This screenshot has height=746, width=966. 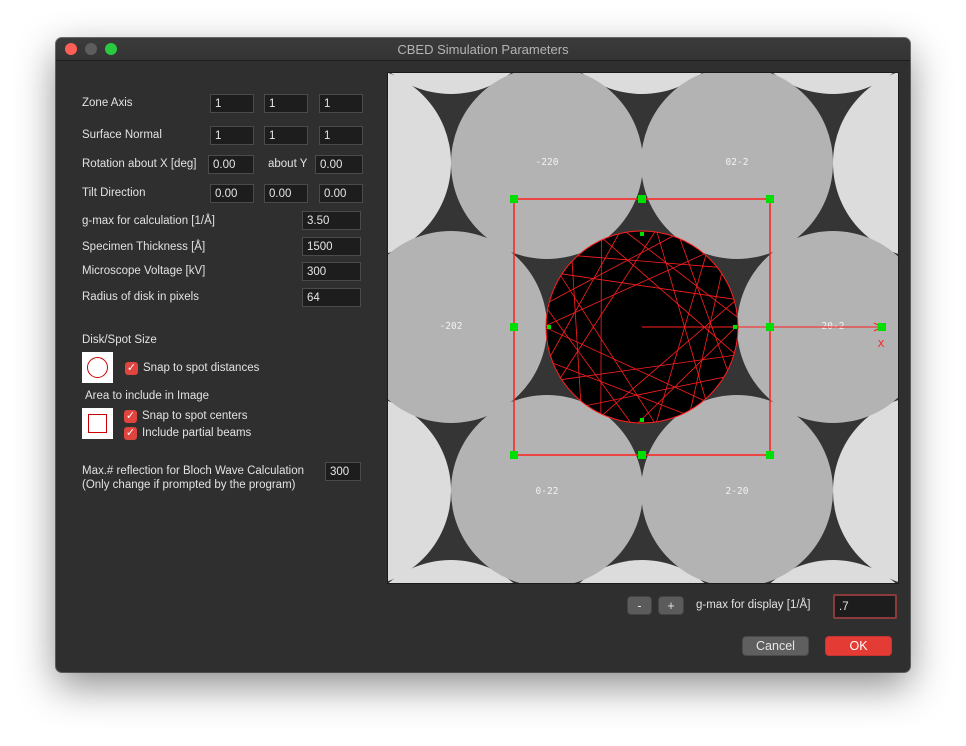 What do you see at coordinates (881, 344) in the screenshot?
I see `x-axis-label: X` at bounding box center [881, 344].